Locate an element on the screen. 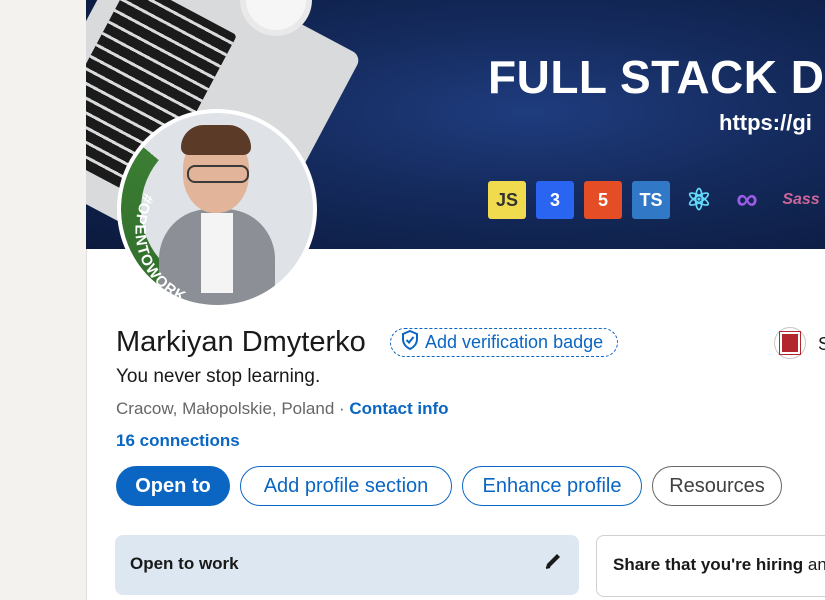 Image resolution: width=825 pixels, height=600 pixels. svg-text: #OPENTOWORK is located at coordinates (159, 248).